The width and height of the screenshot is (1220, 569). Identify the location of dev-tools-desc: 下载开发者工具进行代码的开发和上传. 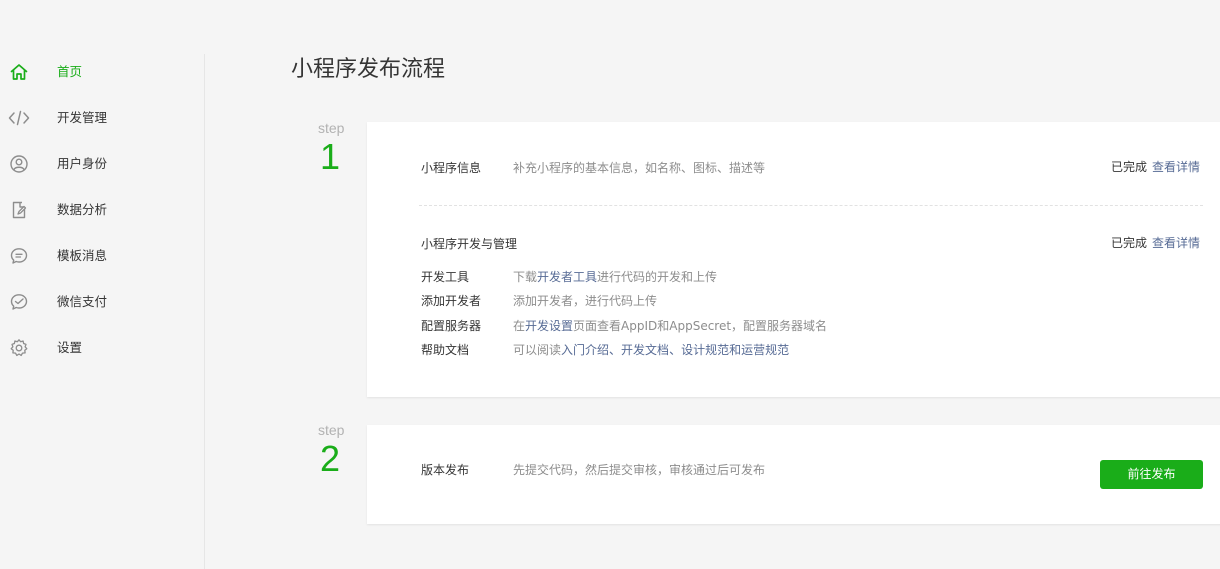
(615, 277).